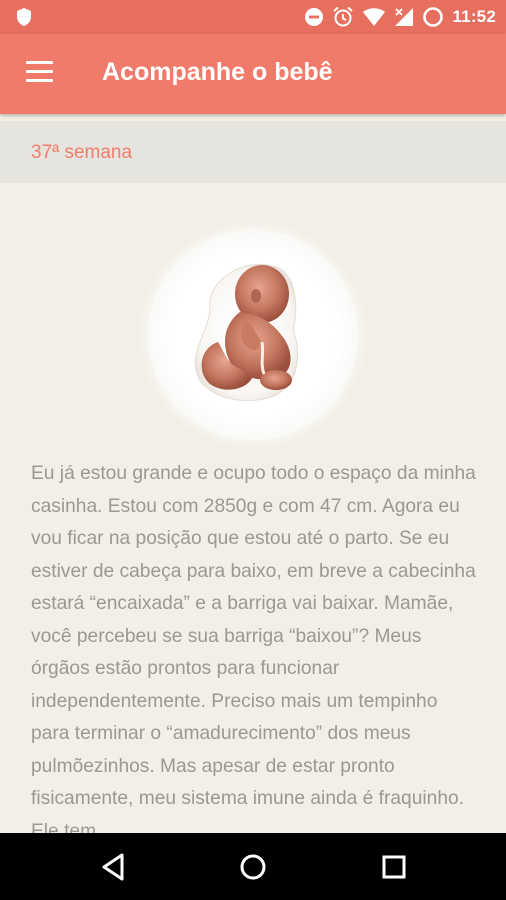 This screenshot has width=506, height=900. What do you see at coordinates (343, 16) in the screenshot?
I see `alarm-icon` at bounding box center [343, 16].